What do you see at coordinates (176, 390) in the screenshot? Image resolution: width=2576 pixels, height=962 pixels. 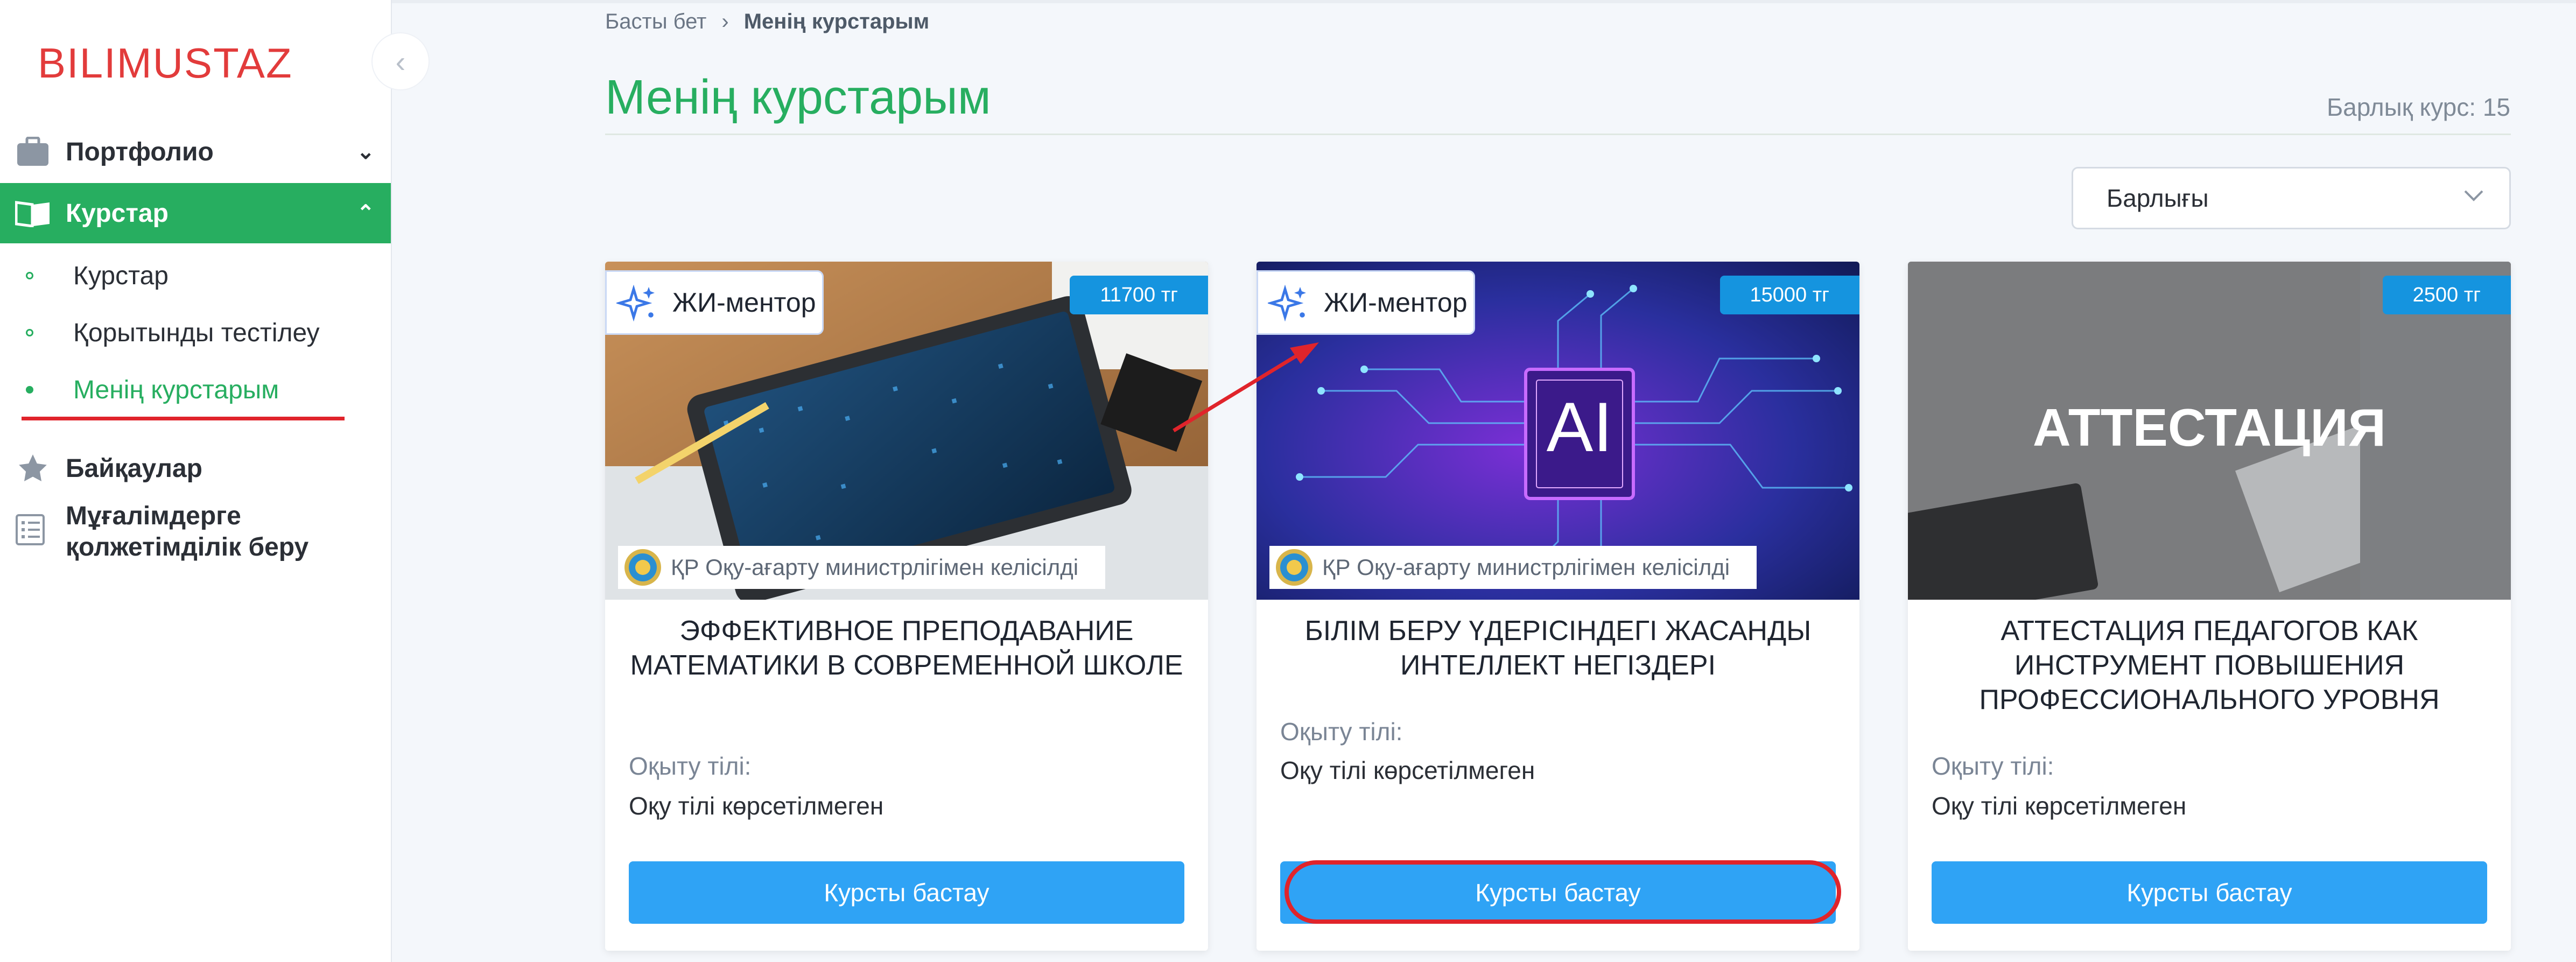 I see `sidebar-subitem-label: Менің курстарым` at bounding box center [176, 390].